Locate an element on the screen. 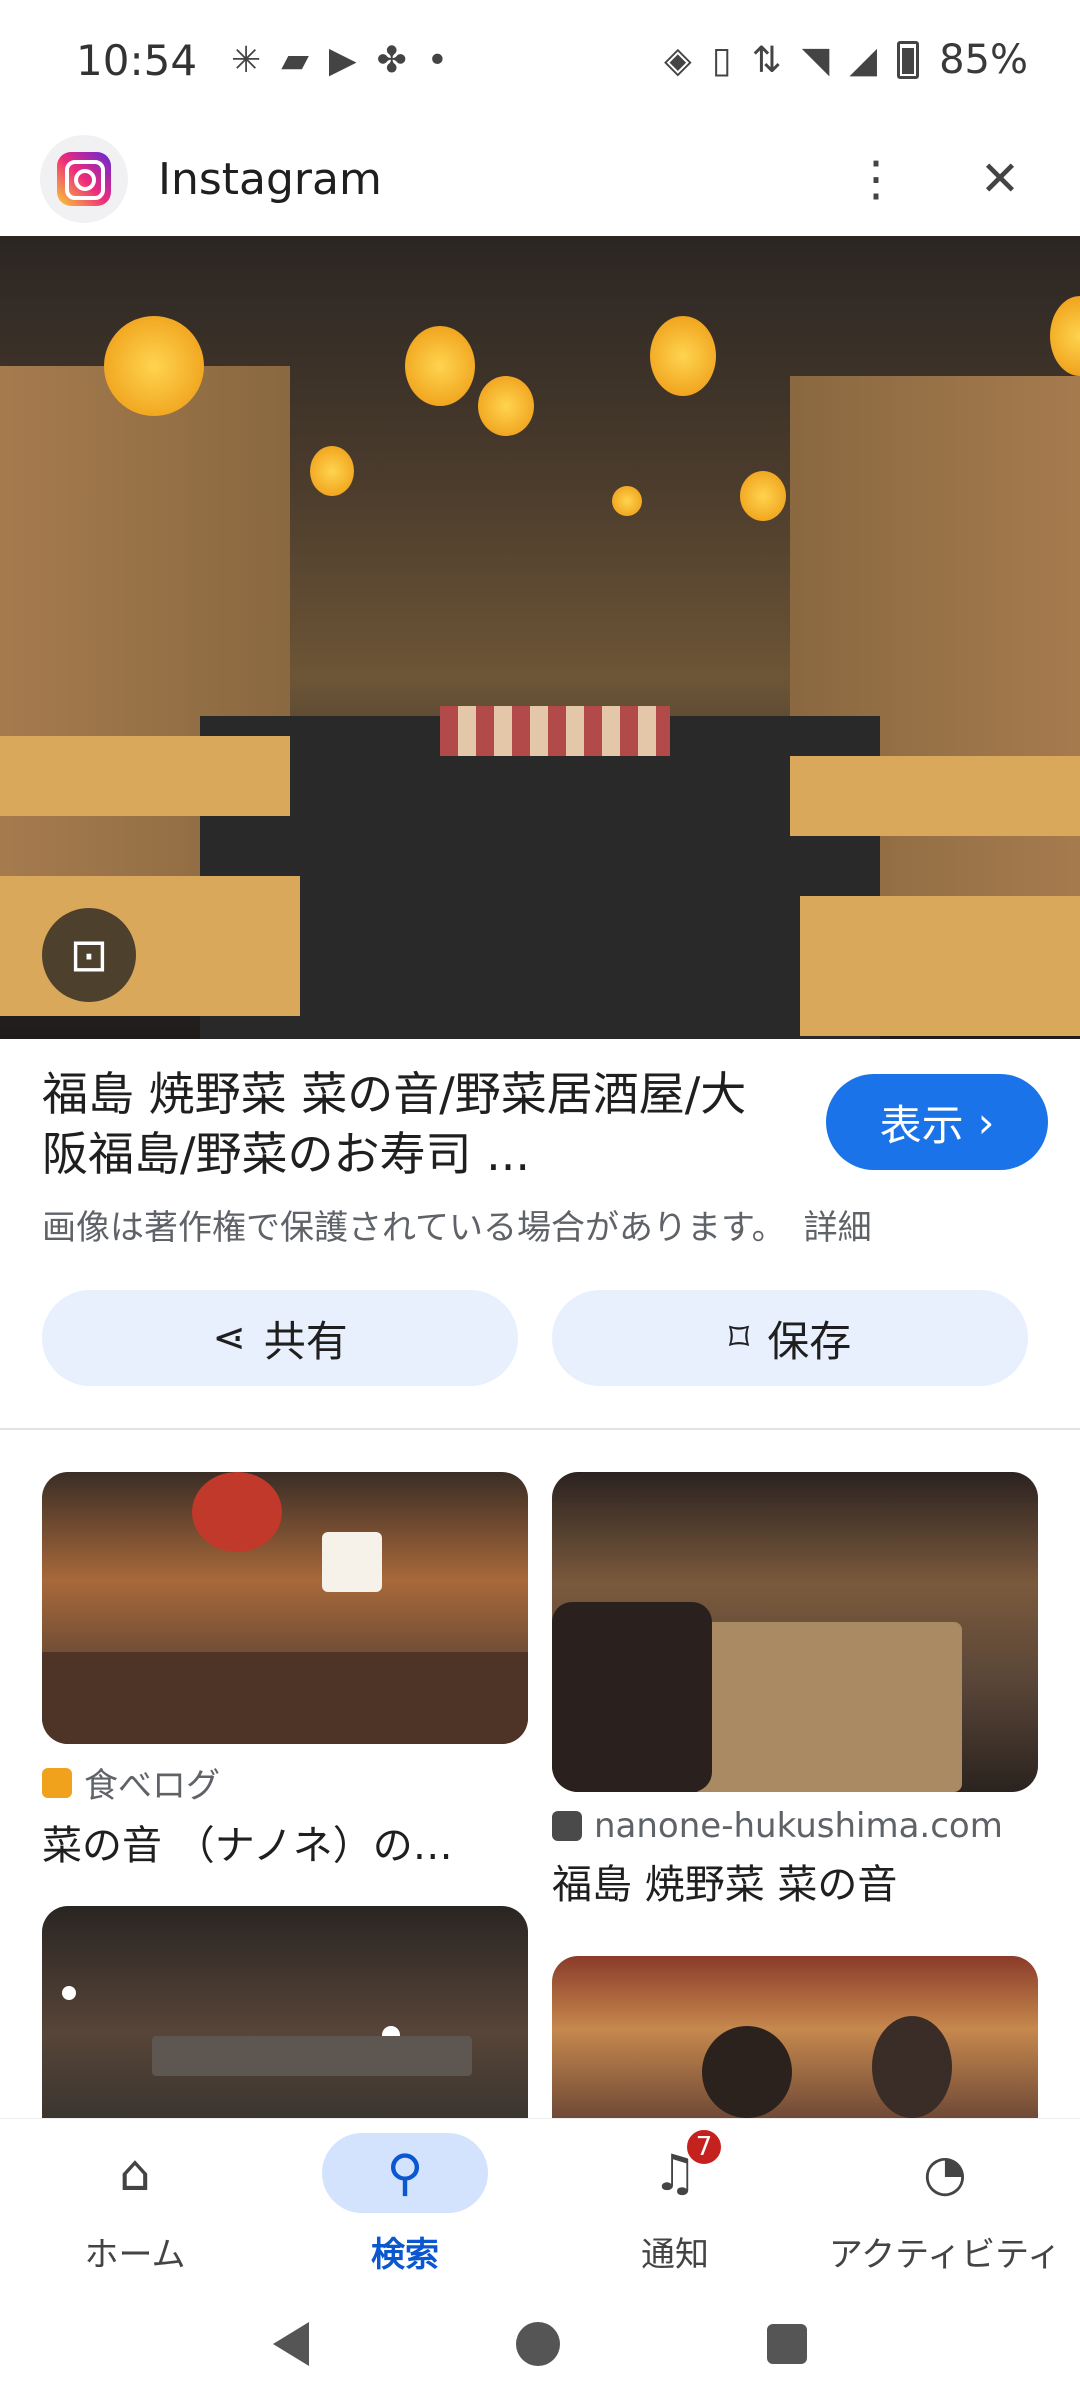 The height and width of the screenshot is (2400, 1080). details-link: 詳細 is located at coordinates (838, 1228).